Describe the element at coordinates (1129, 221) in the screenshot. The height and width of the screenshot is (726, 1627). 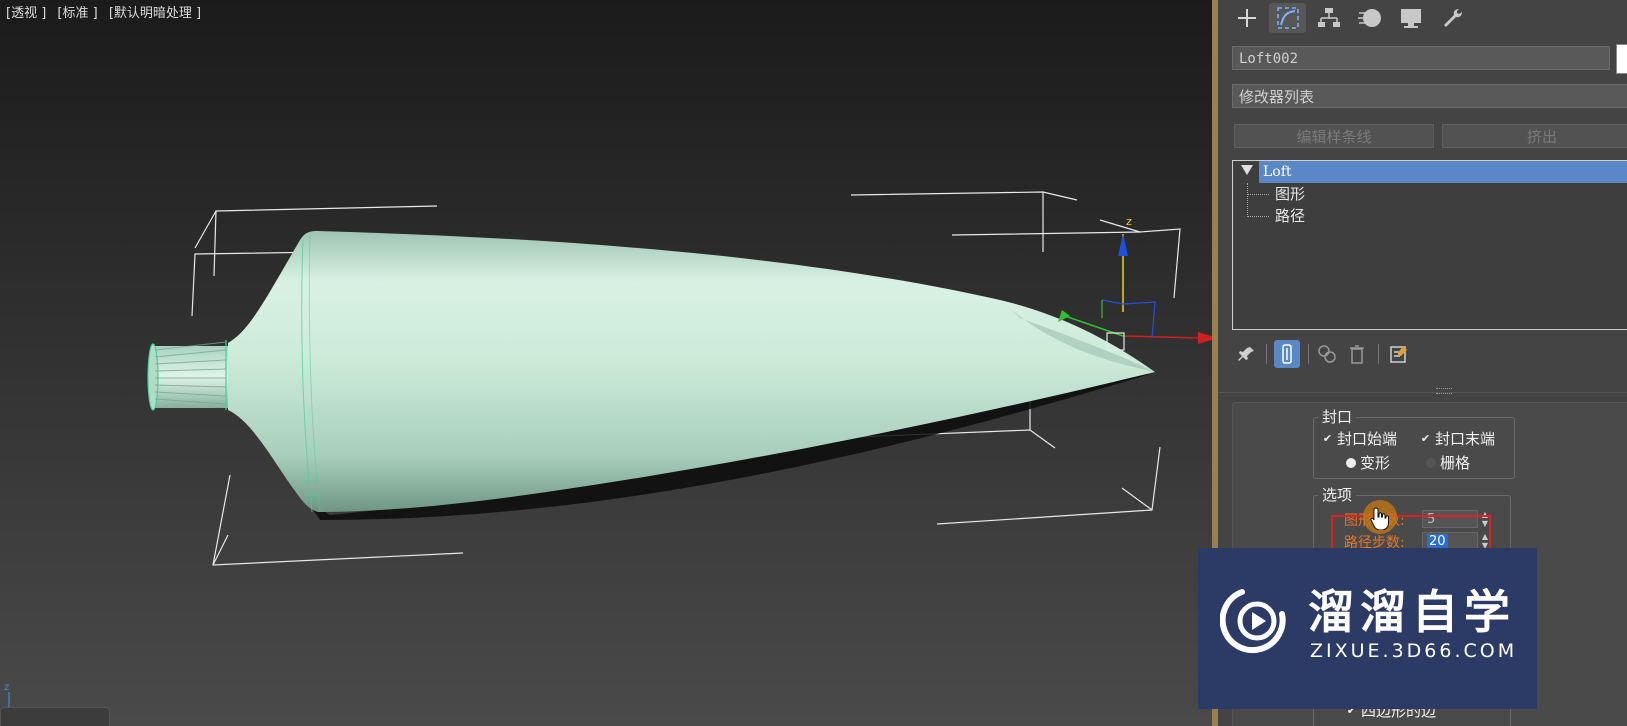
I see `gizmo-z-label: z` at that location.